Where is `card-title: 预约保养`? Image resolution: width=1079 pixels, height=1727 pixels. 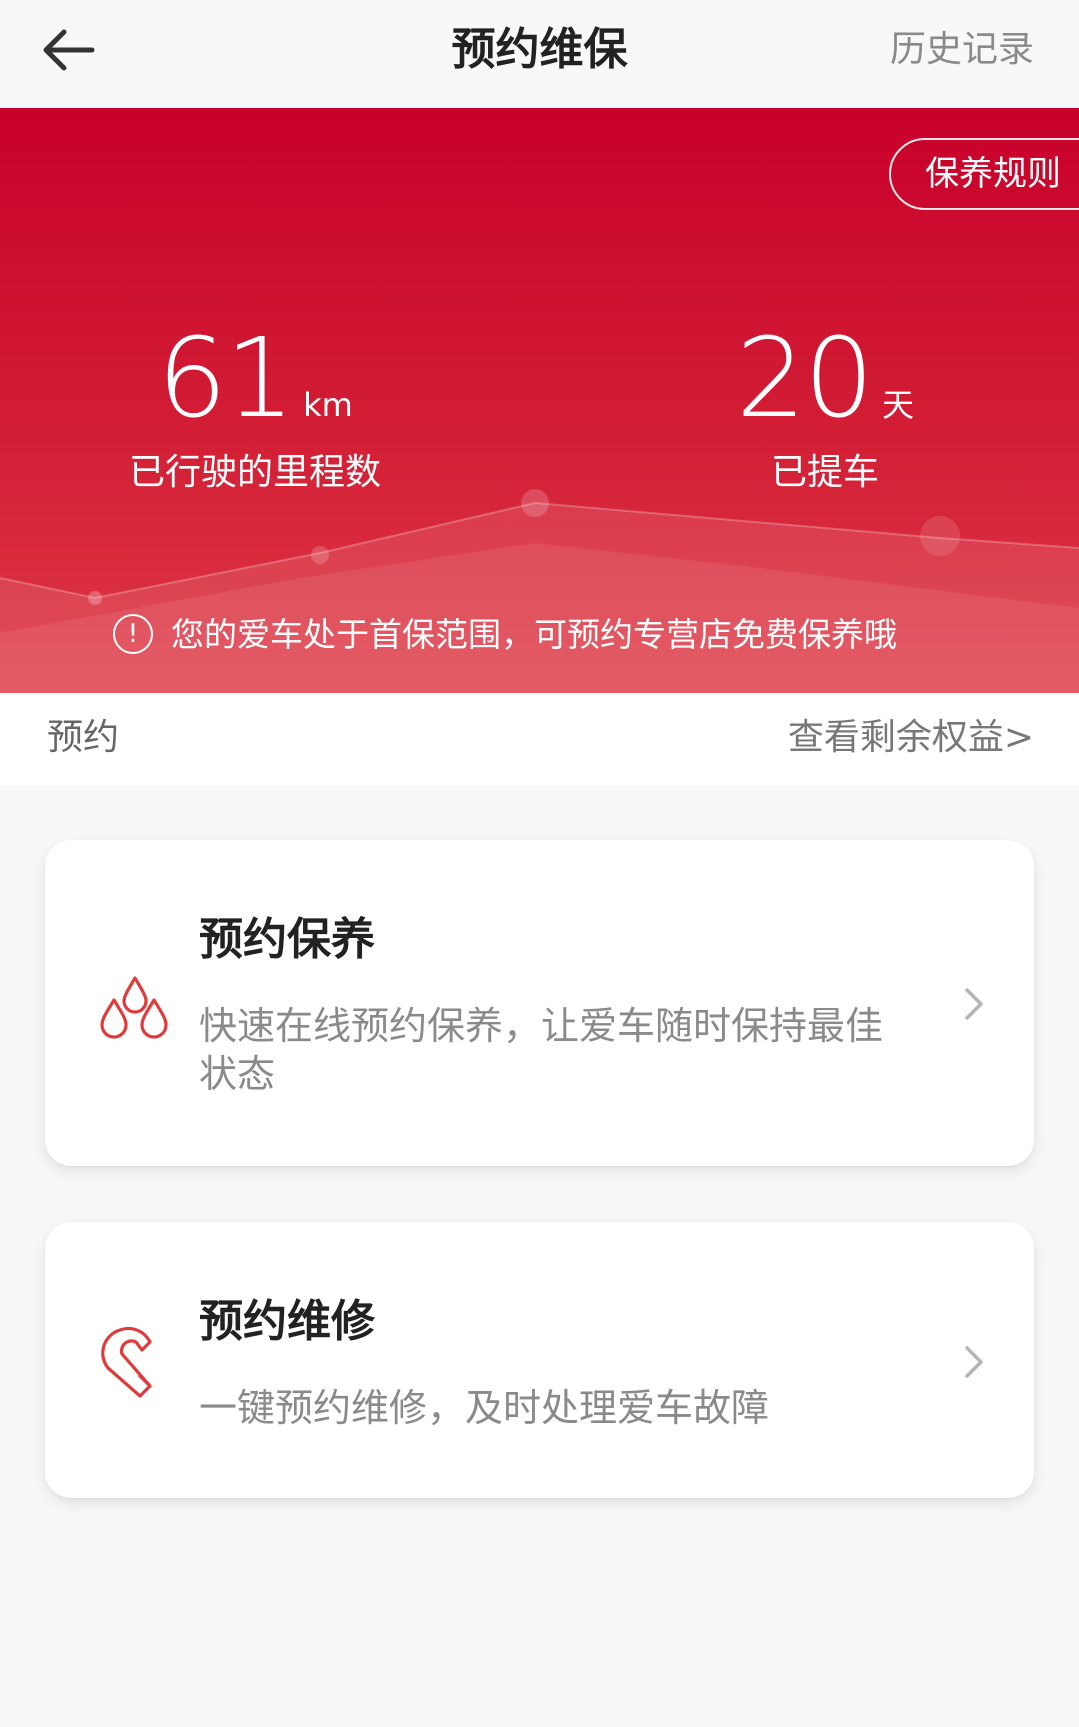 card-title: 预约保养 is located at coordinates (287, 939).